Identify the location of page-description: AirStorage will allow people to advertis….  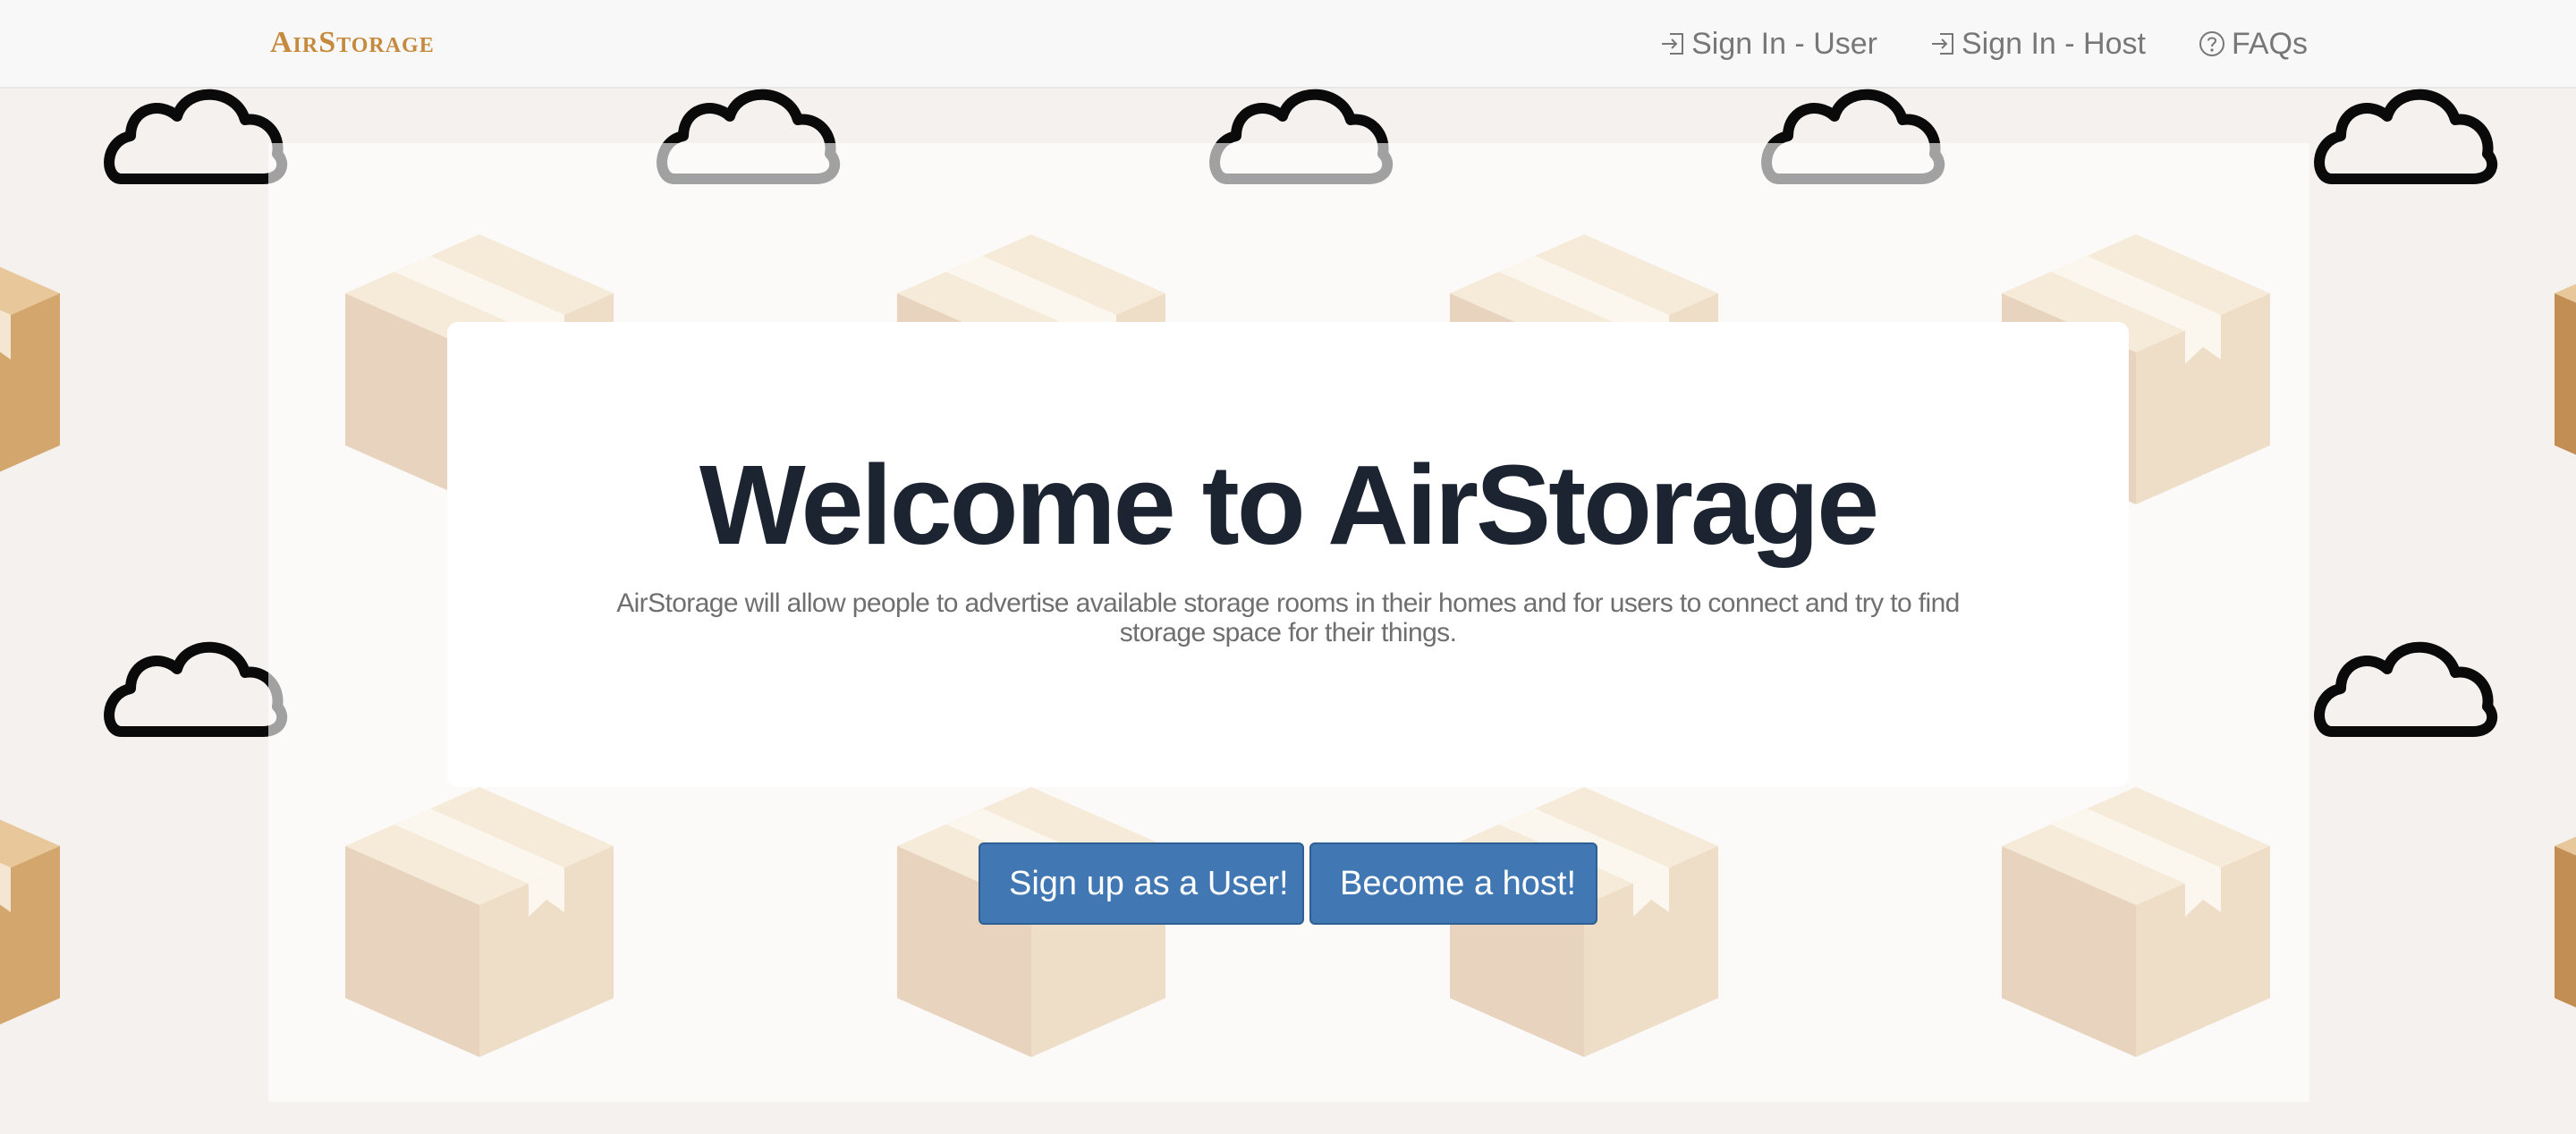
(1288, 617).